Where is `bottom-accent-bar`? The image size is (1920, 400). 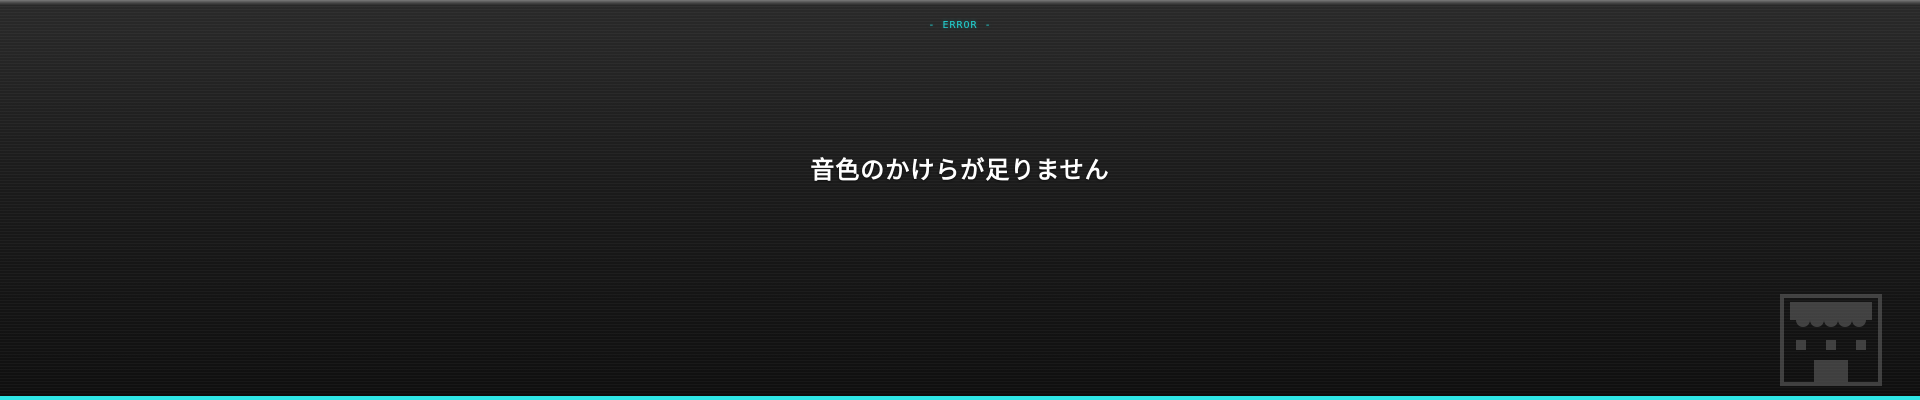
bottom-accent-bar is located at coordinates (960, 398).